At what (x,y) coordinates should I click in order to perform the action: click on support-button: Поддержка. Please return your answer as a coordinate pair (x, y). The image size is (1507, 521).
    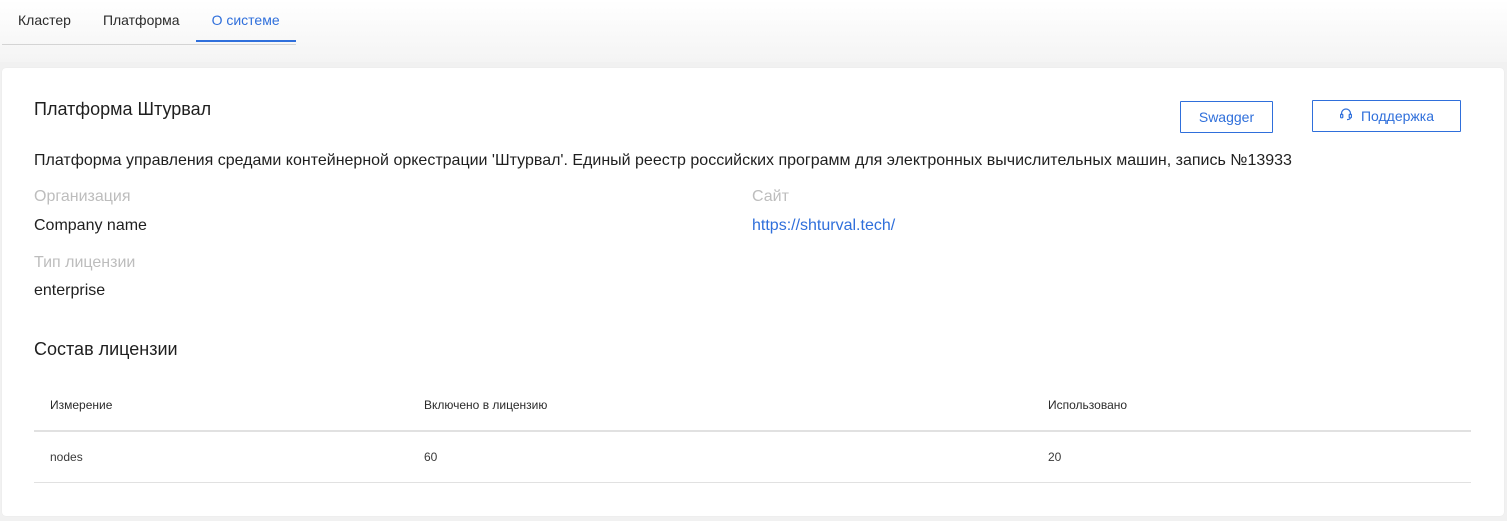
    Looking at the image, I should click on (1386, 116).